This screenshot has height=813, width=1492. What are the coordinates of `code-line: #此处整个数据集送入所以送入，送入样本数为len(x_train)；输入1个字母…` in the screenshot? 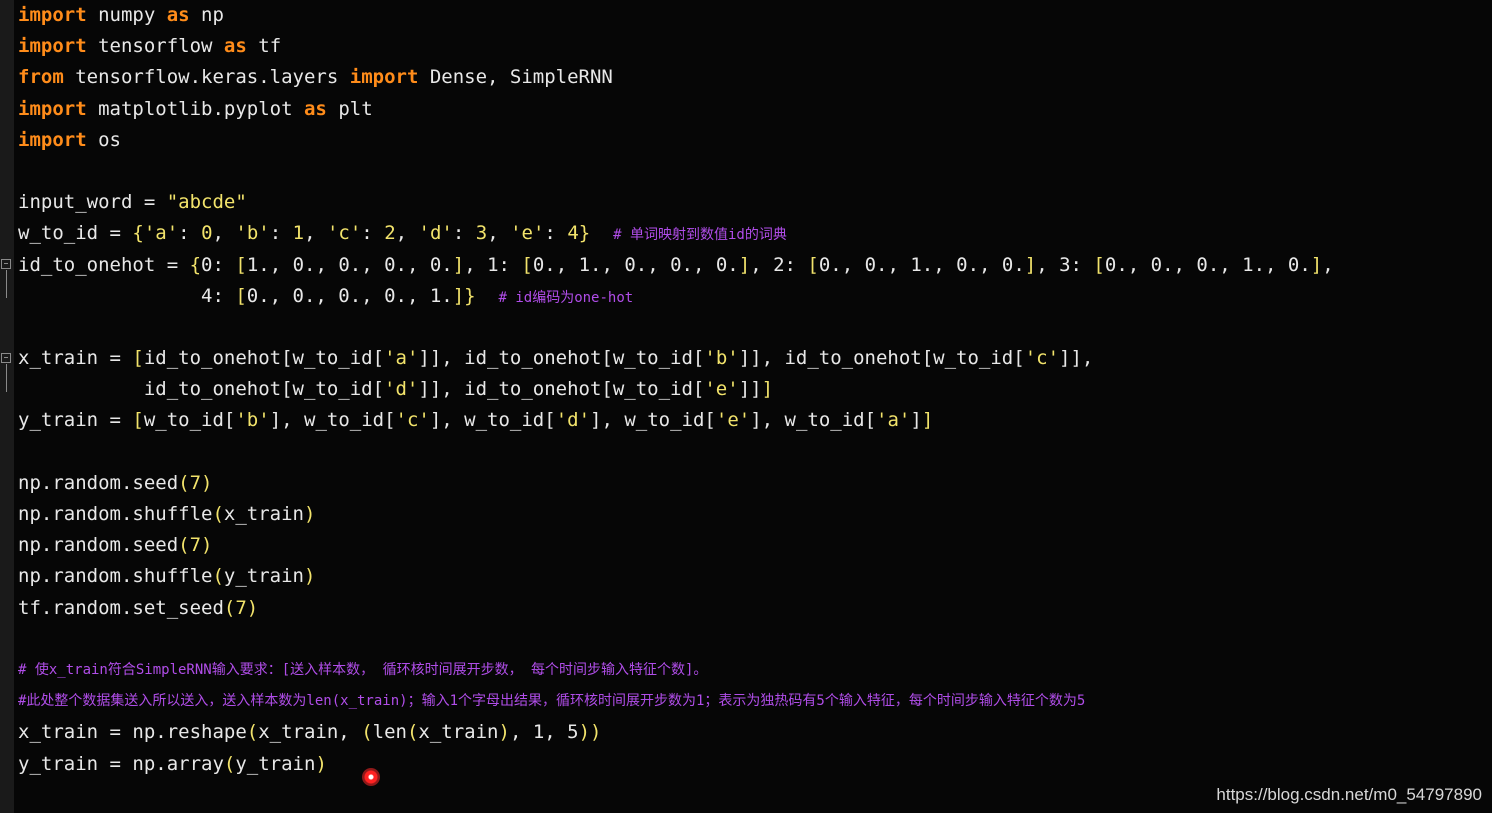 It's located at (755, 701).